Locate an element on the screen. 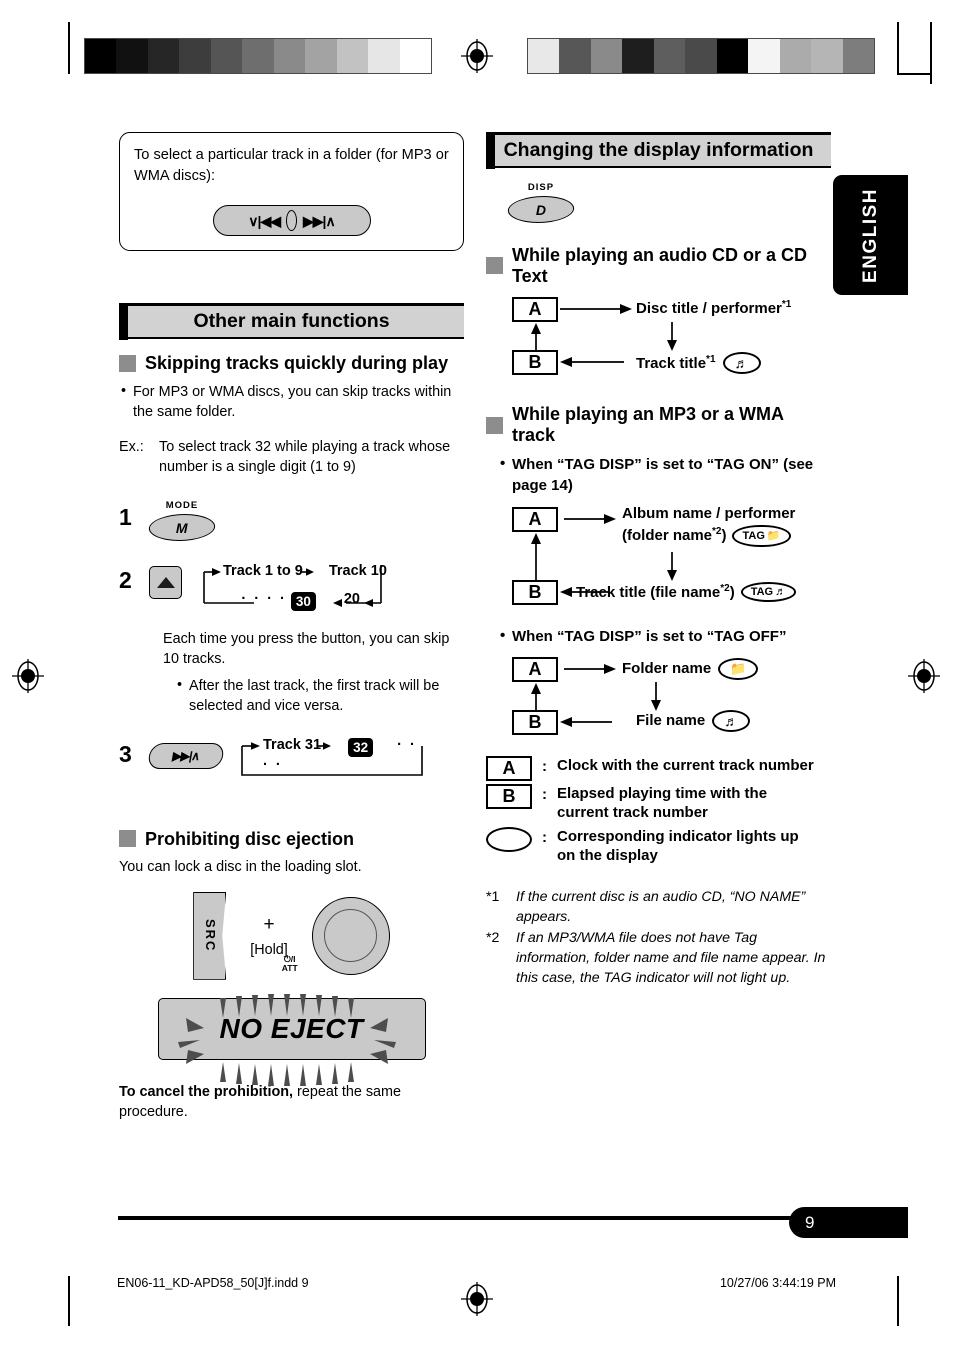  step-3: 3 ▶▶|∧ Track 31 32 · · · · is located at coordinates (291, 756).